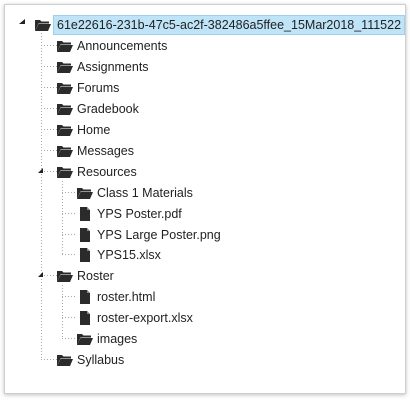  Describe the element at coordinates (31, 148) in the screenshot. I see `expand-toggles` at that location.